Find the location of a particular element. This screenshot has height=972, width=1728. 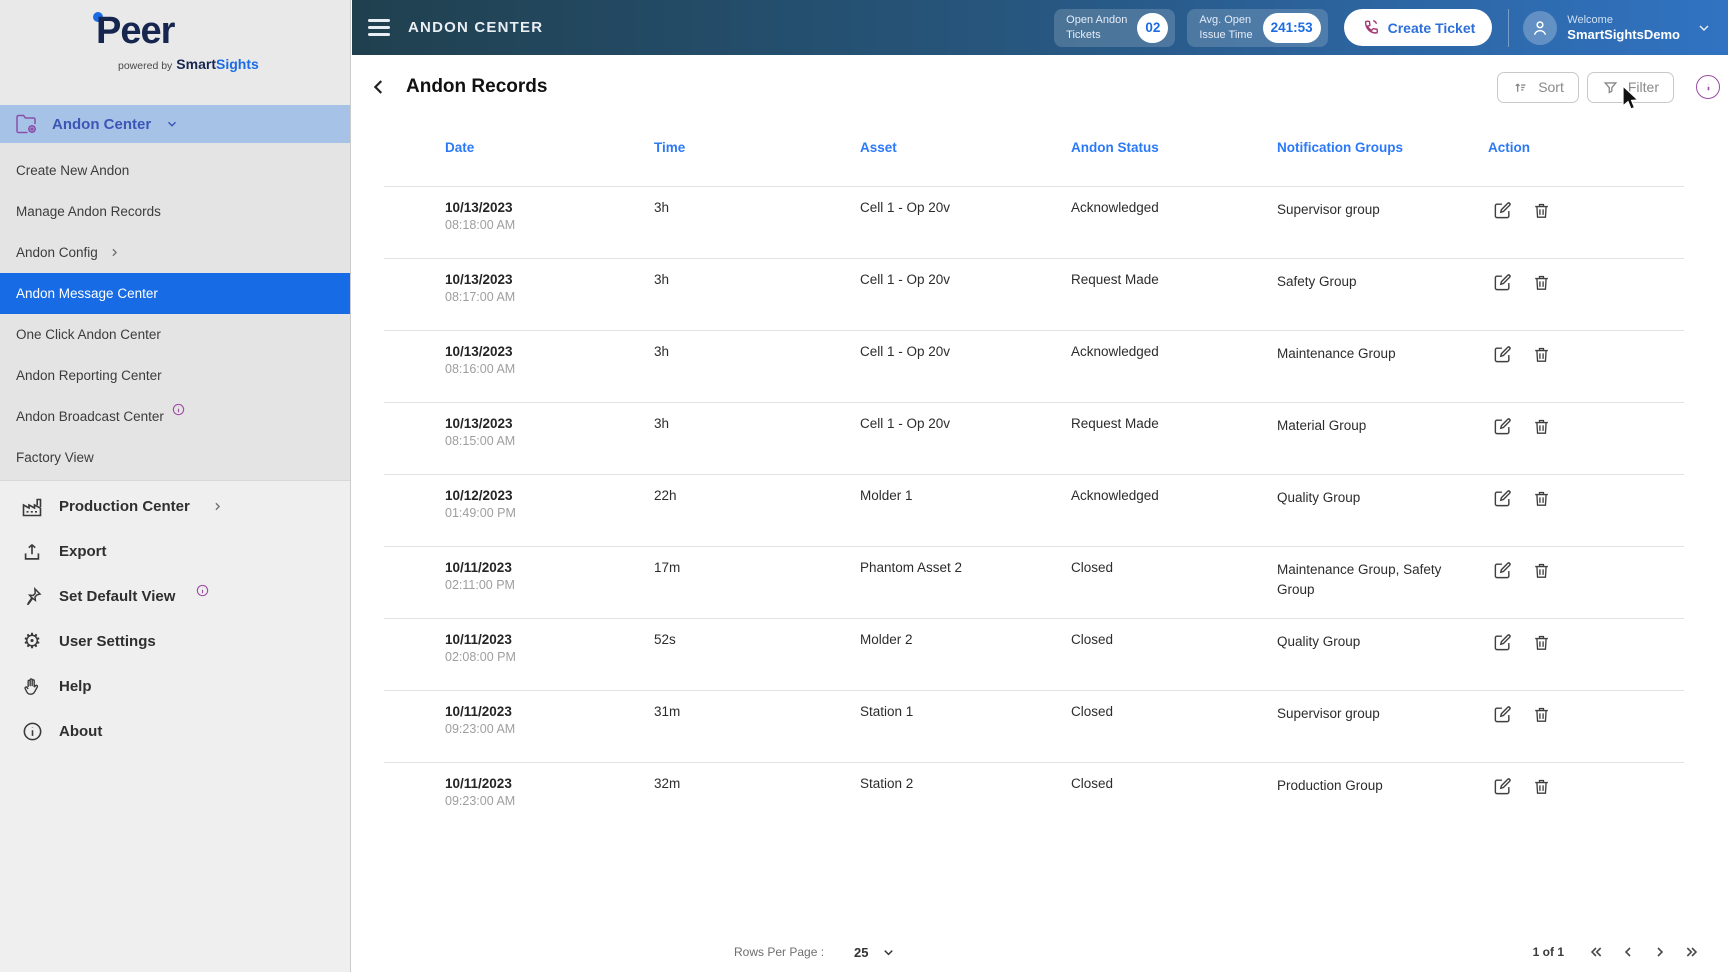

sidebar-item-create-new-andon: Create New Andon is located at coordinates (175, 170).